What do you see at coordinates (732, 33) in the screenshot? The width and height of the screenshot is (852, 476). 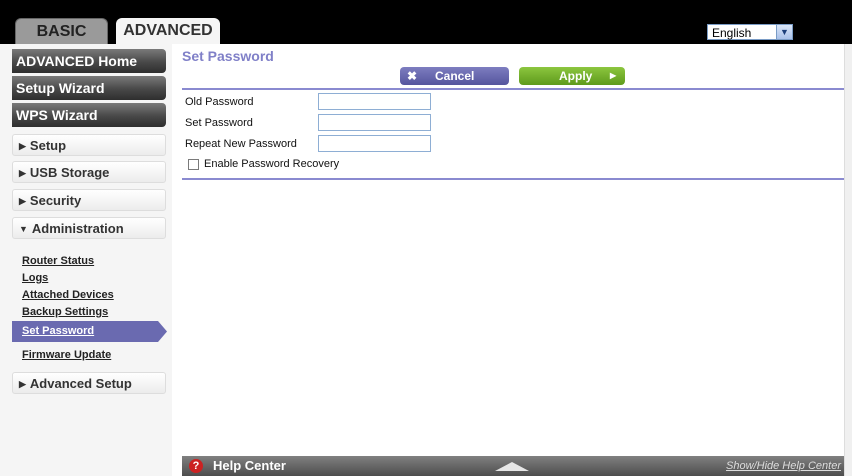 I see `language-select-value: English` at bounding box center [732, 33].